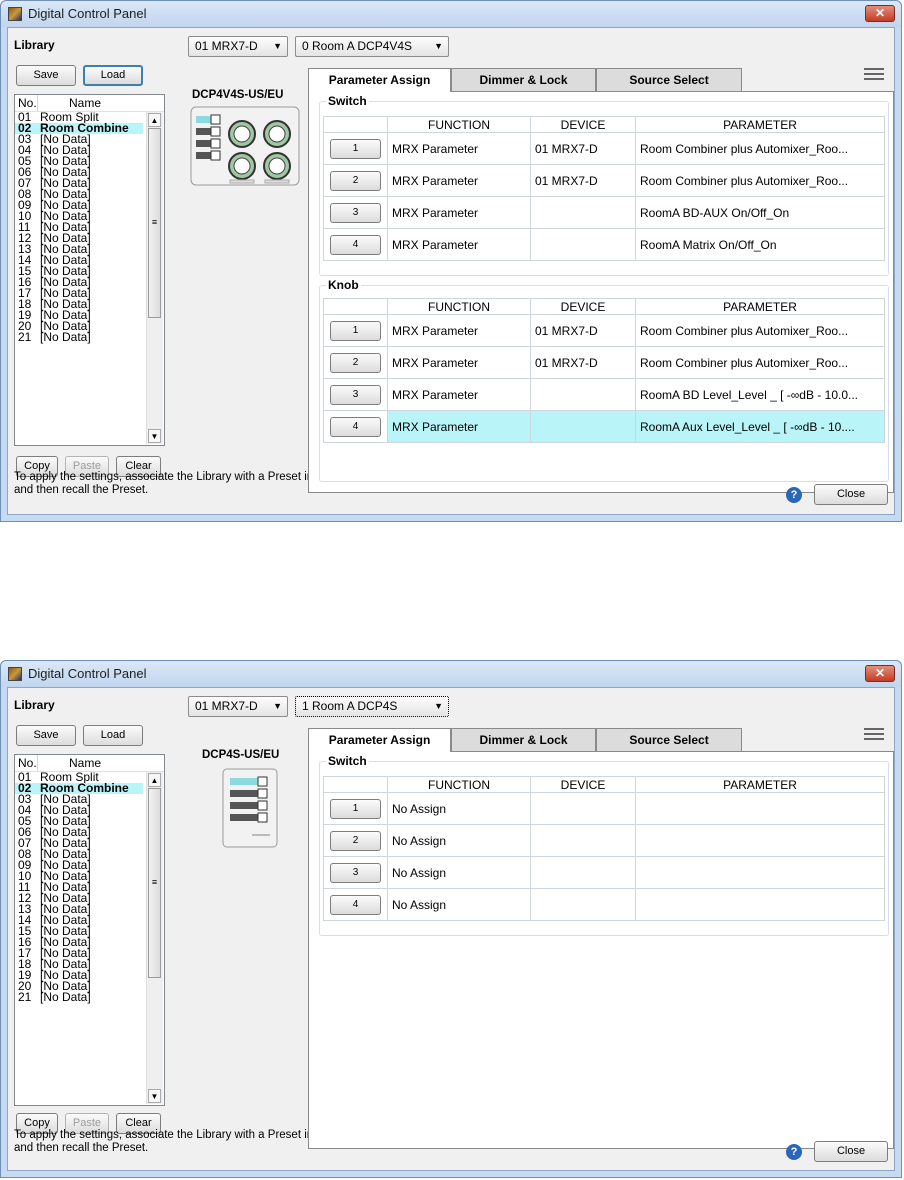 The image size is (904, 1180). What do you see at coordinates (355, 426) in the screenshot?
I see `knob-4-button: 4` at bounding box center [355, 426].